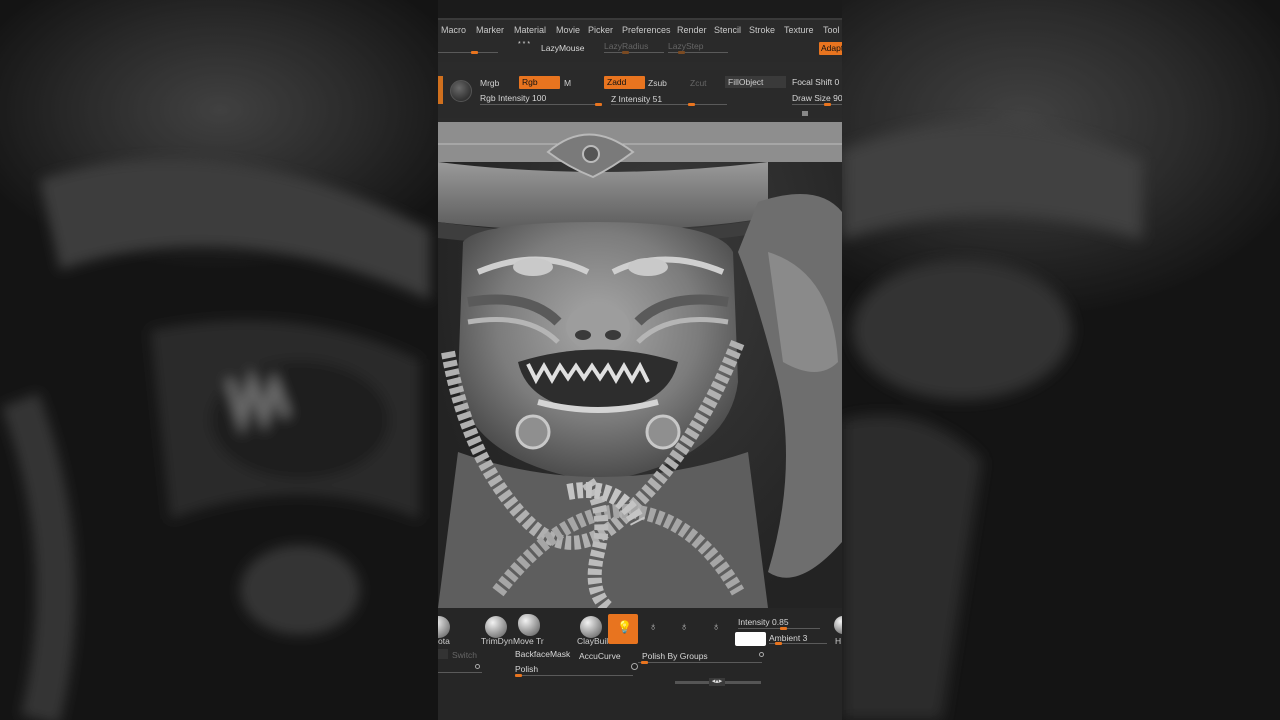  Describe the element at coordinates (805, 638) in the screenshot. I see `ambient-value: 3` at that location.